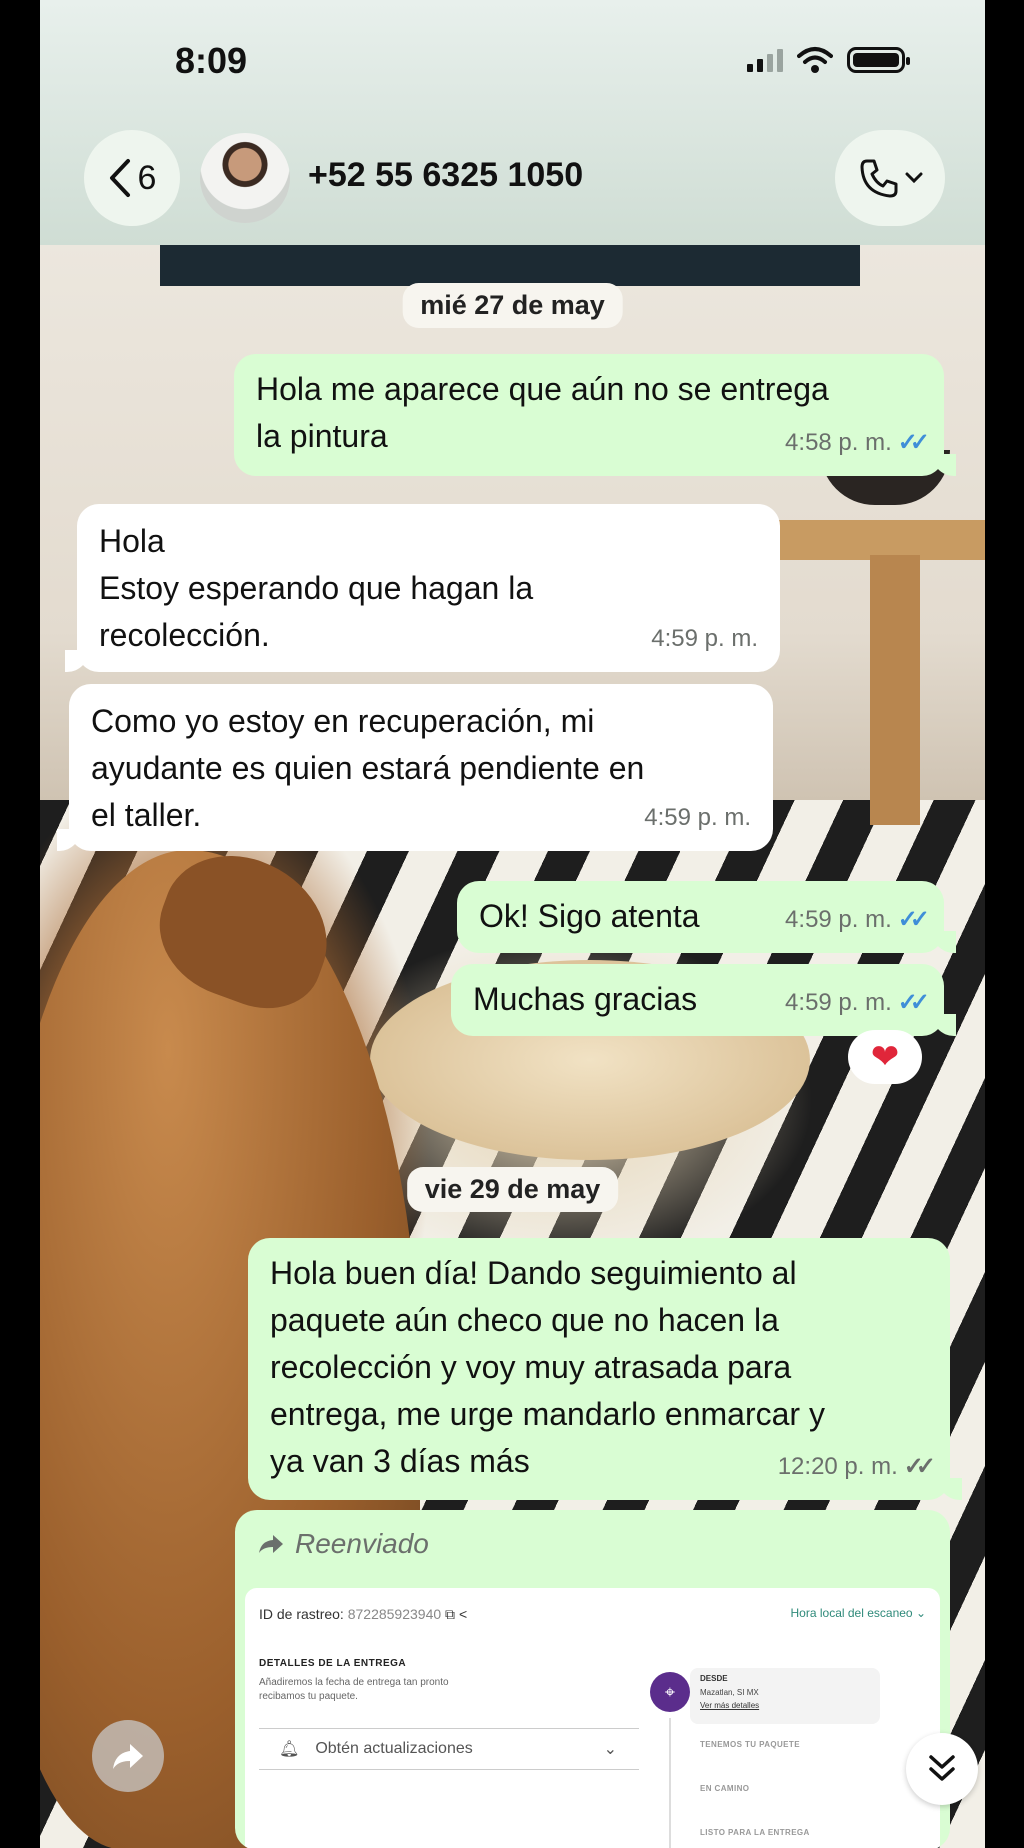 Image resolution: width=1024 pixels, height=1848 pixels. I want to click on share-small-icon: <, so click(463, 1614).